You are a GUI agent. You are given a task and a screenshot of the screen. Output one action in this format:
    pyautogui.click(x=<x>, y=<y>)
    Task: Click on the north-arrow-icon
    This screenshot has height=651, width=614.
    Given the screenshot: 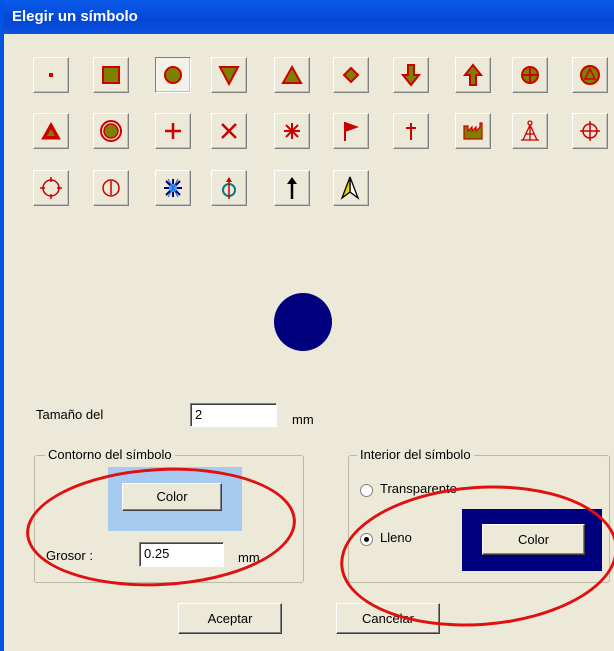 What is the action you would take?
    pyautogui.click(x=292, y=188)
    